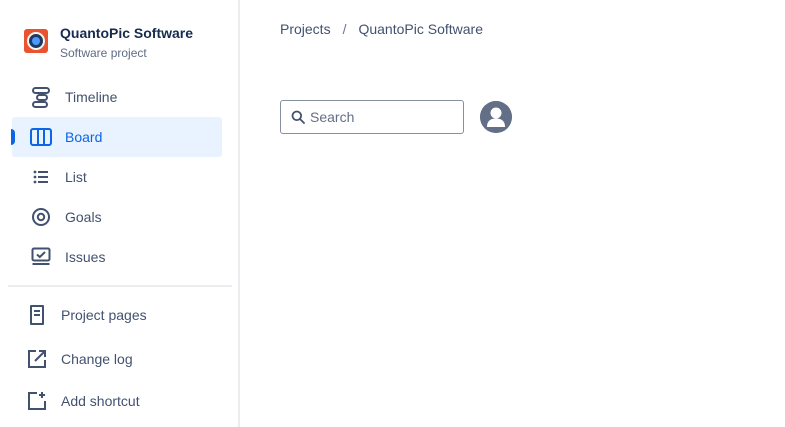 Image resolution: width=785 pixels, height=427 pixels. I want to click on search-icon, so click(298, 117).